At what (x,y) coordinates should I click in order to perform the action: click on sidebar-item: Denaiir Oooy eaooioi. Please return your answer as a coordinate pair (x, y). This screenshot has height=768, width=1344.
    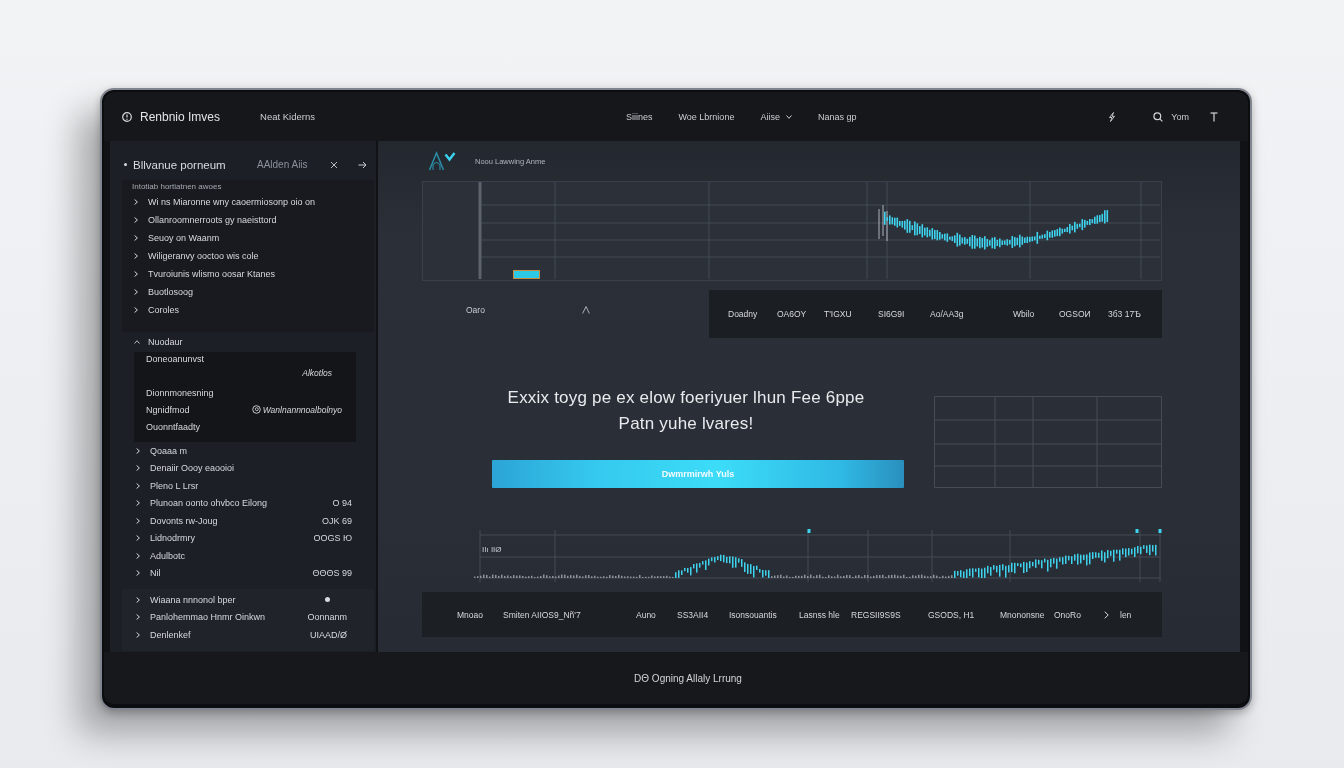
    Looking at the image, I should click on (192, 468).